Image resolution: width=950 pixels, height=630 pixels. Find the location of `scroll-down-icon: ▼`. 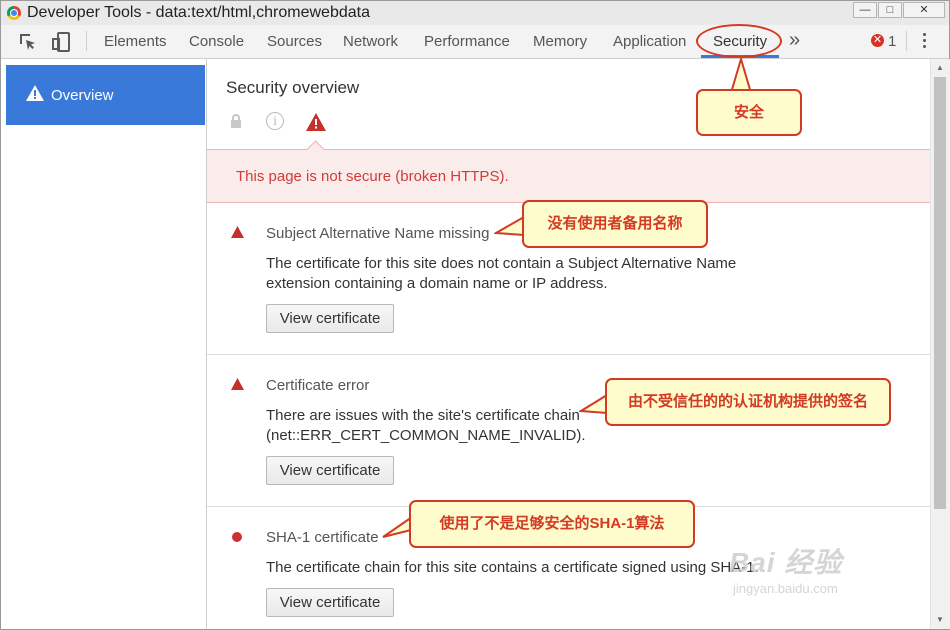

scroll-down-icon: ▼ is located at coordinates (940, 619).